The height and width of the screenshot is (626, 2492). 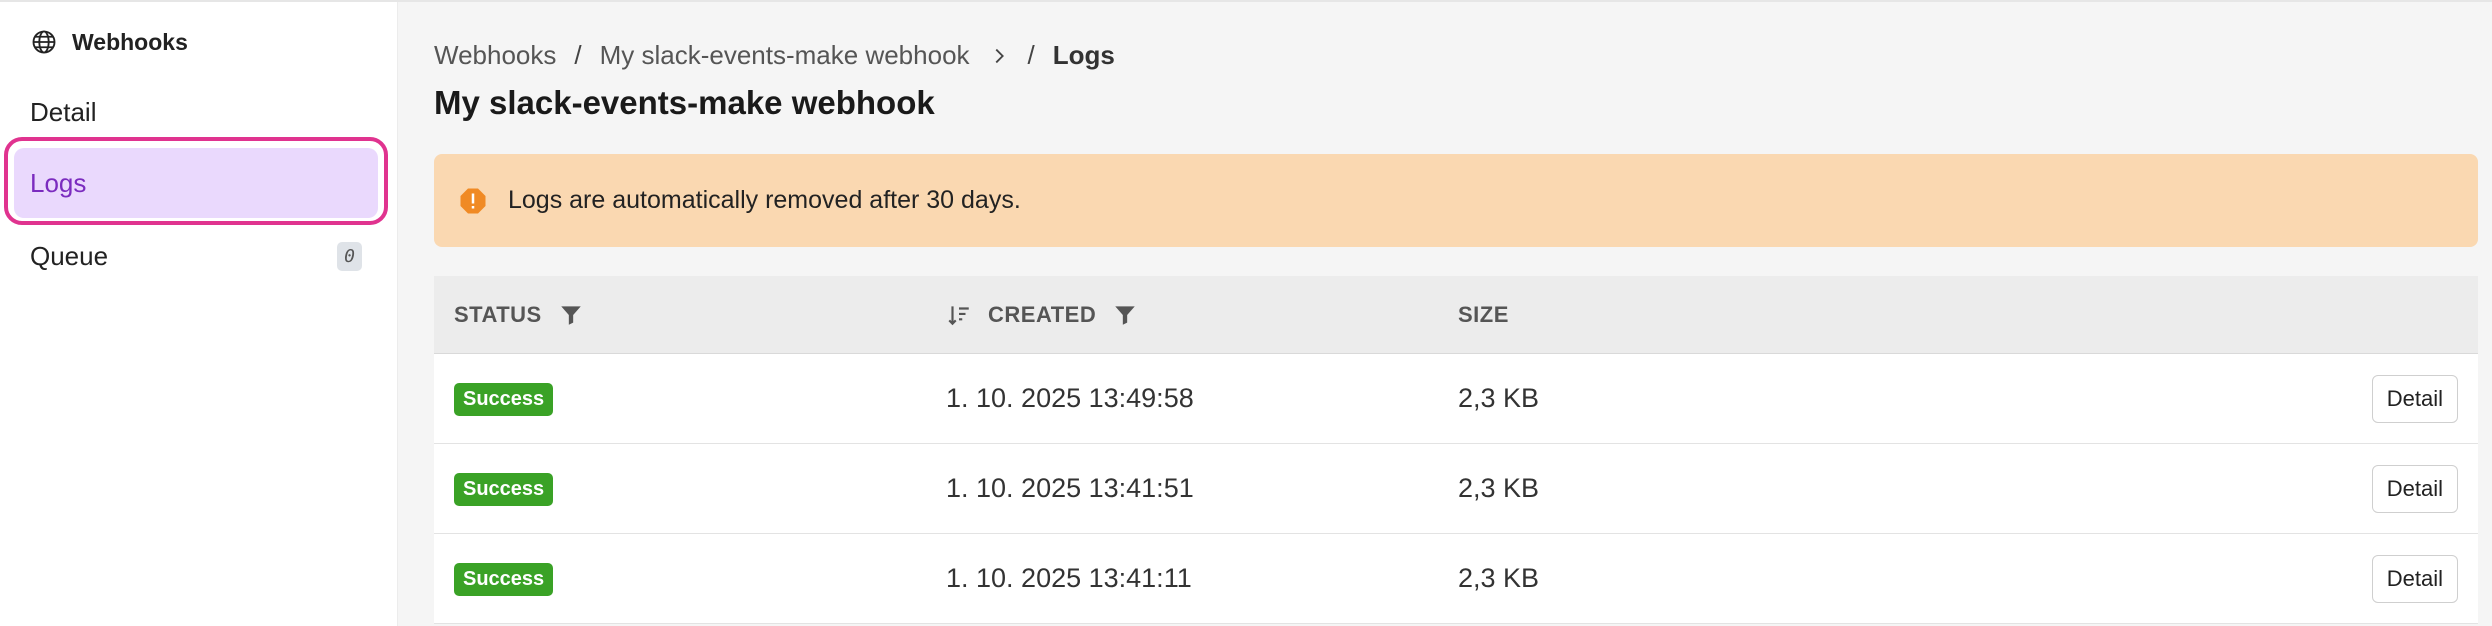 What do you see at coordinates (959, 315) in the screenshot?
I see `sort-descending-icon` at bounding box center [959, 315].